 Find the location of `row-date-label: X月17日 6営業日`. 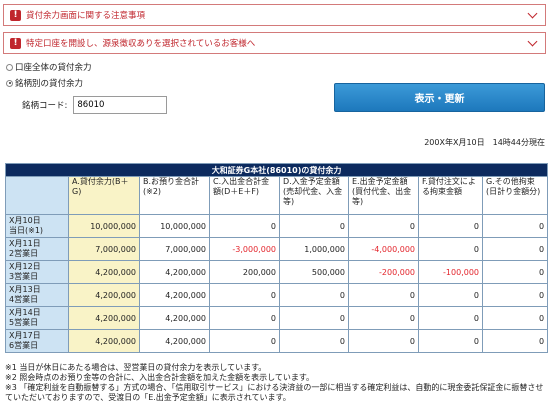

row-date-label: X月17日 6営業日 is located at coordinates (37, 341).